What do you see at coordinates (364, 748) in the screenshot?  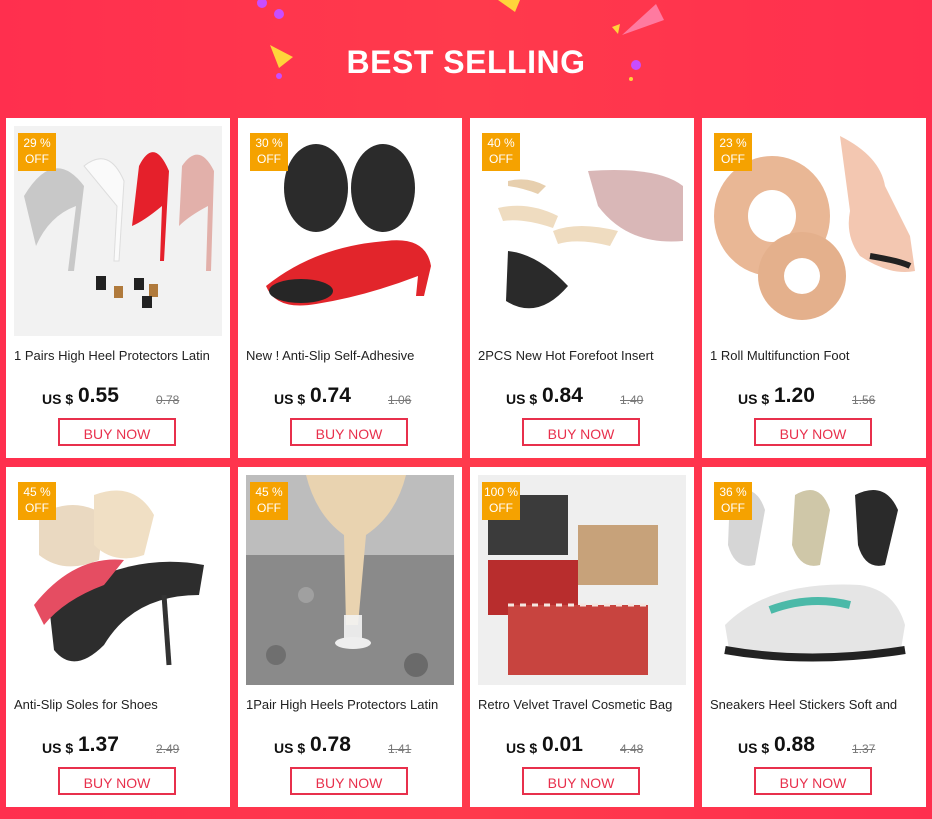 I see `price-row: US $ 0.78 1.41` at bounding box center [364, 748].